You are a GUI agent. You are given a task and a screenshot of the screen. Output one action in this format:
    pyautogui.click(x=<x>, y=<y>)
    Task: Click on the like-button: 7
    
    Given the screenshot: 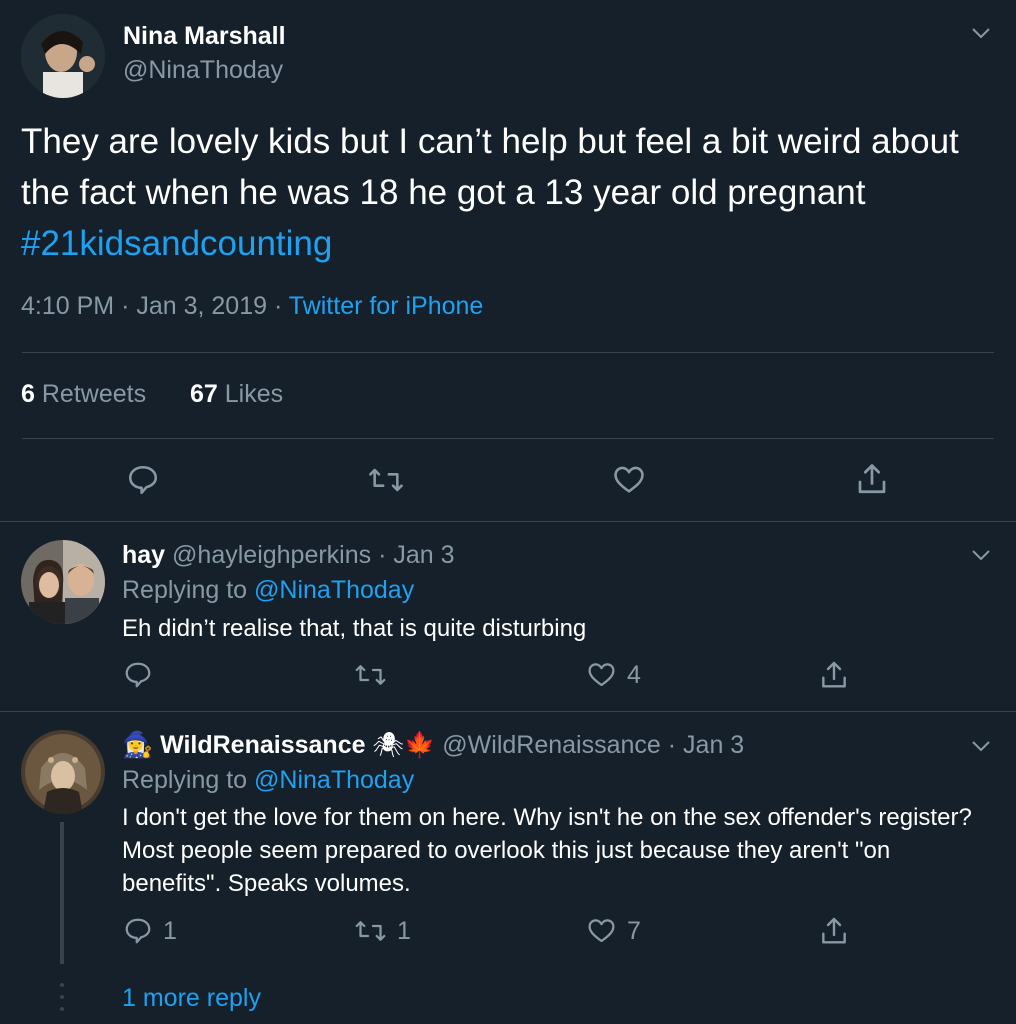 What is the action you would take?
    pyautogui.click(x=613, y=931)
    